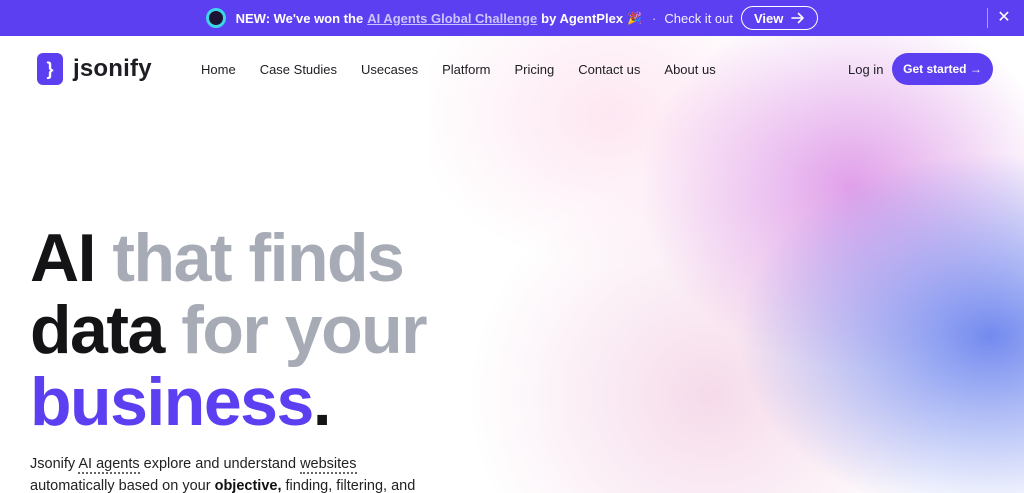 The width and height of the screenshot is (1024, 493). What do you see at coordinates (389, 69) in the screenshot?
I see `nav-link-usecases: Usecases` at bounding box center [389, 69].